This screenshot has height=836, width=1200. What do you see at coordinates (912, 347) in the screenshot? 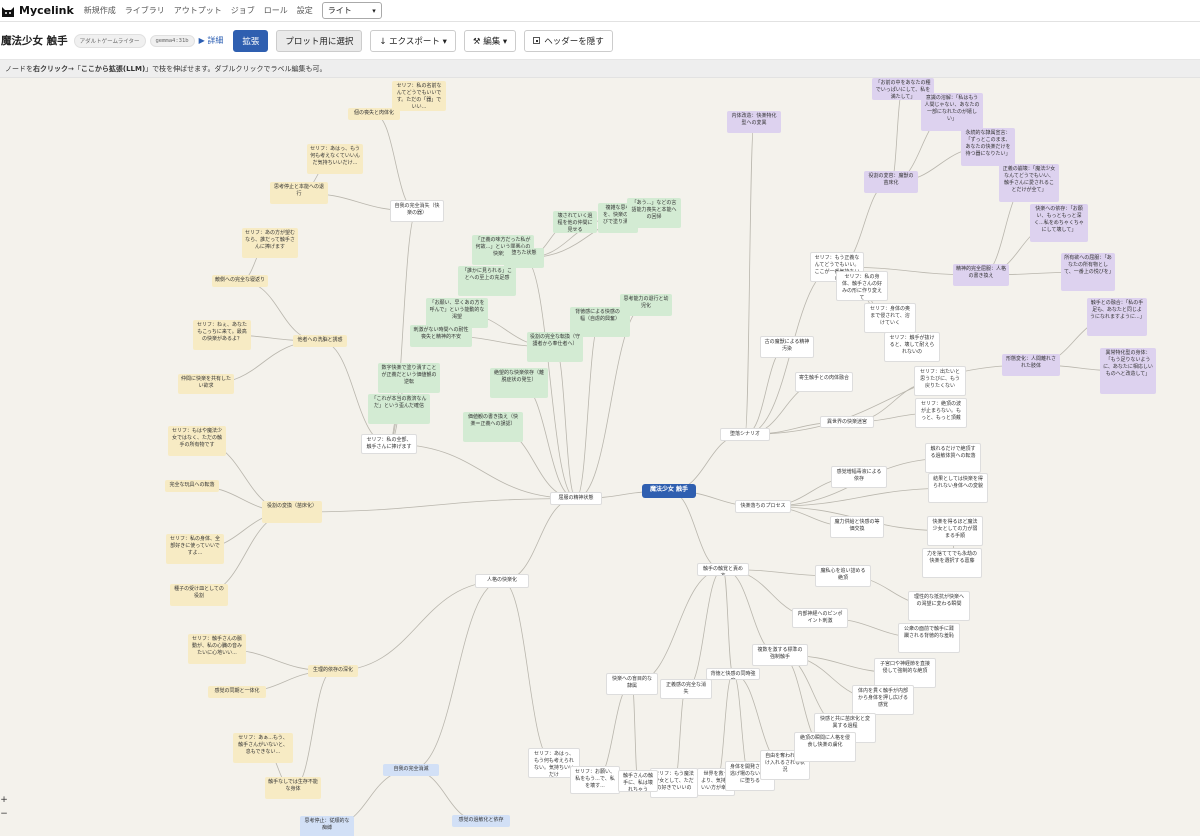
I see `mindmap-node: セリフ：触手が抜けると、壊して耐えられないの` at bounding box center [912, 347].